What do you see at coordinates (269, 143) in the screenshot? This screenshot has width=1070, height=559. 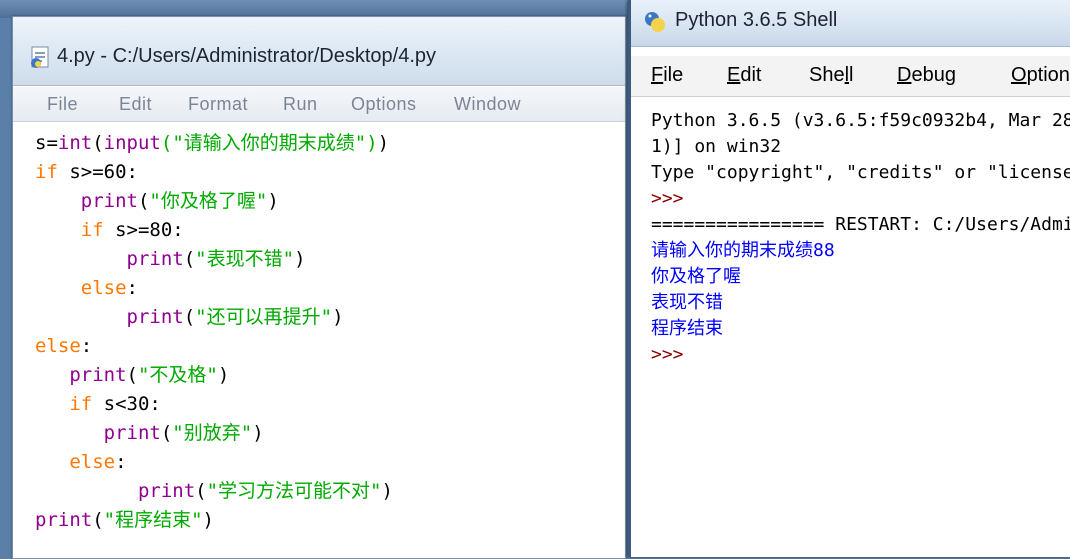 I see `code-token: ("请输入你的期末成绩")` at bounding box center [269, 143].